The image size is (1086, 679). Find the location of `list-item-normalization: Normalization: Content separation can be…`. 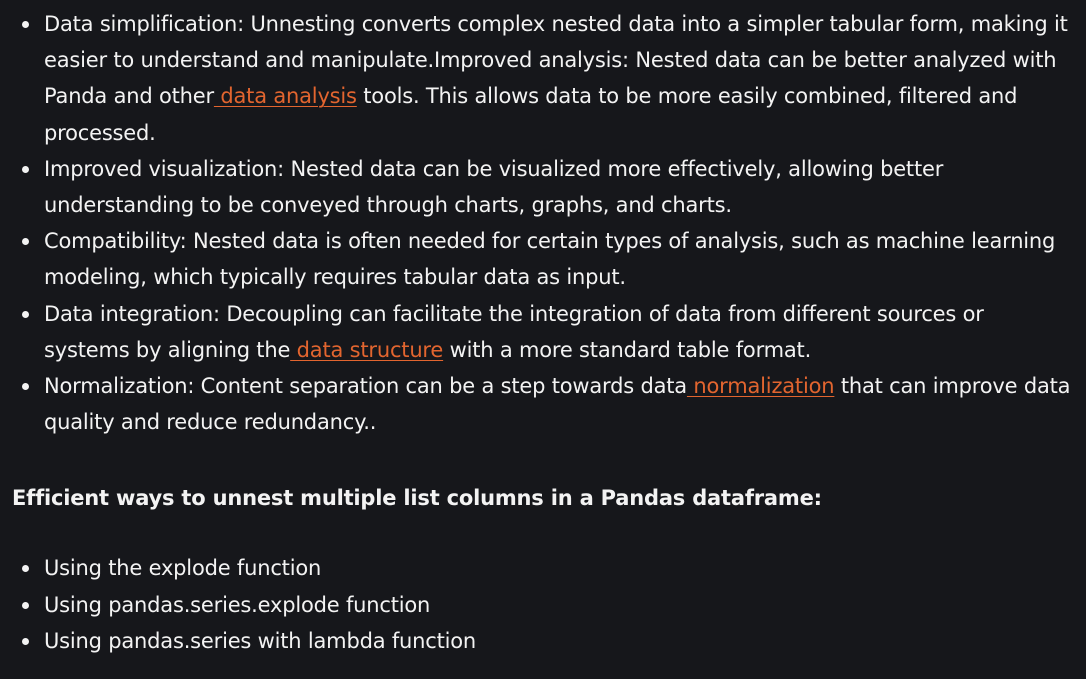

list-item-normalization: Normalization: Content separation can be… is located at coordinates (548, 404).